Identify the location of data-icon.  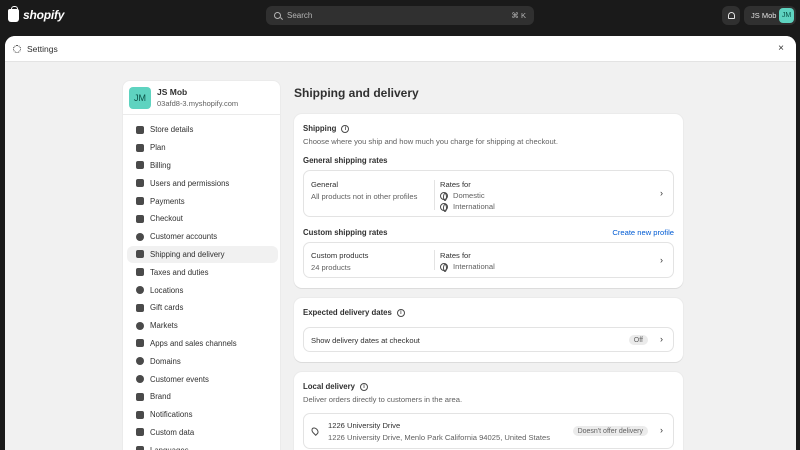
(140, 432).